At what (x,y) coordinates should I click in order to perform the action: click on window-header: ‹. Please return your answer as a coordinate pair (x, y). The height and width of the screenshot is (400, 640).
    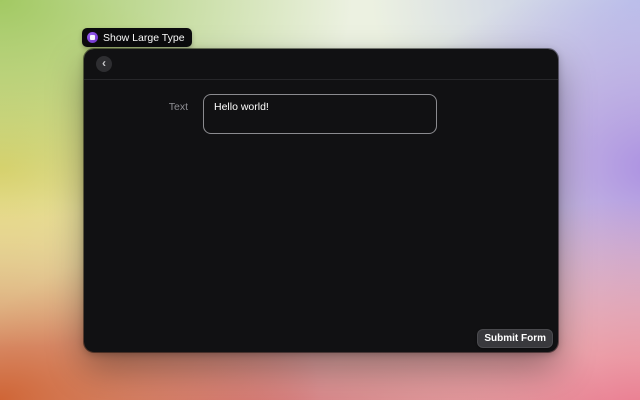
    Looking at the image, I should click on (321, 64).